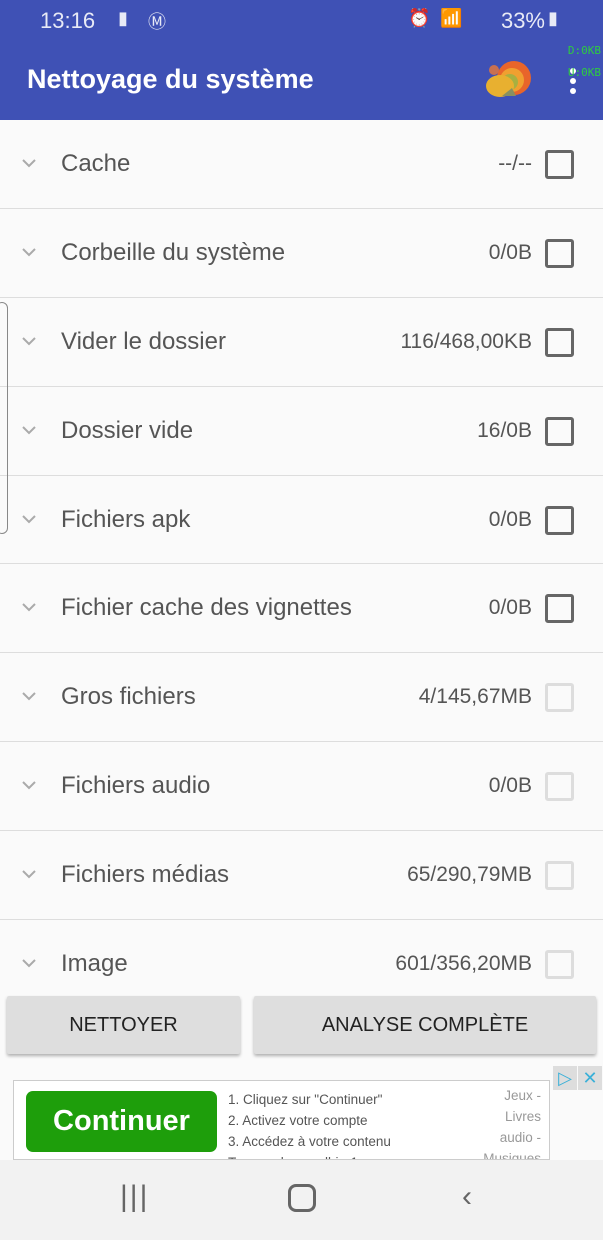 This screenshot has height=1240, width=603. What do you see at coordinates (467, 1197) in the screenshot?
I see `back-icon: ‹` at bounding box center [467, 1197].